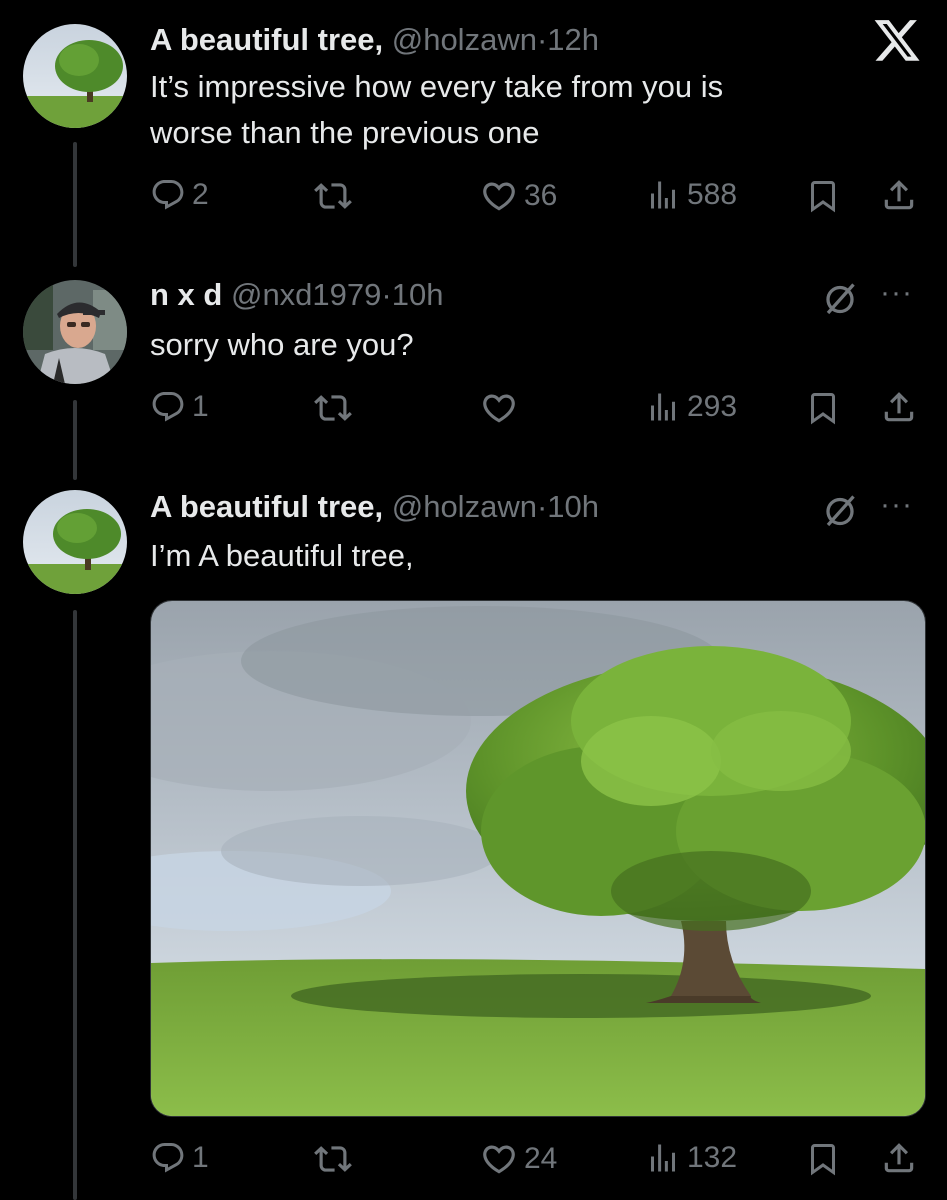 The height and width of the screenshot is (1200, 947). What do you see at coordinates (200, 194) in the screenshot?
I see `reply-count: 2` at bounding box center [200, 194].